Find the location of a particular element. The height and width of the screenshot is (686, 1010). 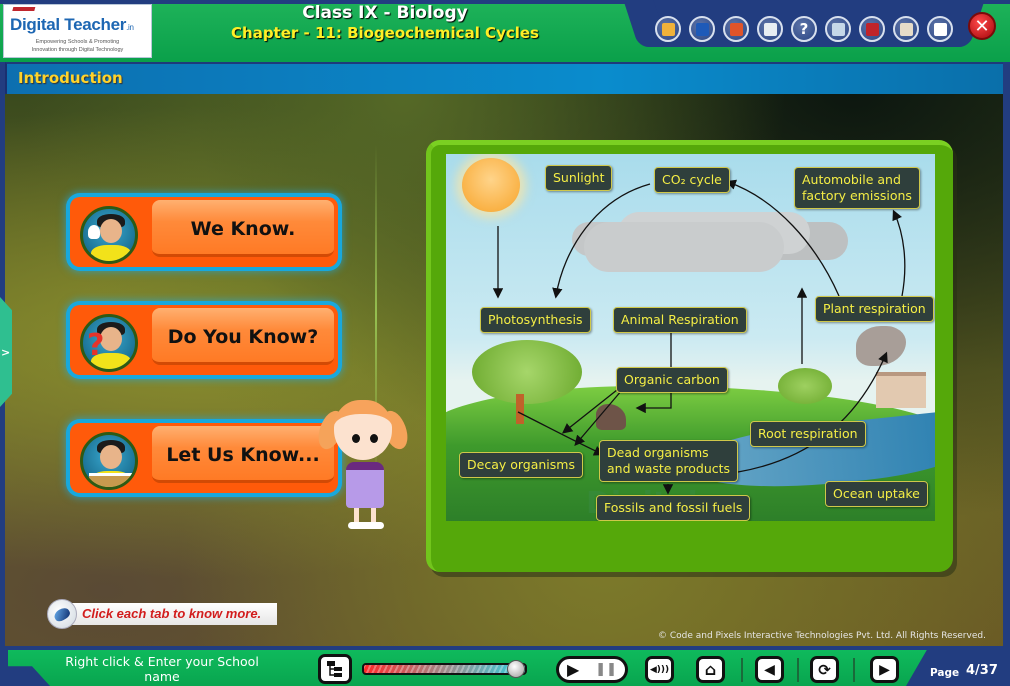

boy-reading-icon is located at coordinates (109, 461).